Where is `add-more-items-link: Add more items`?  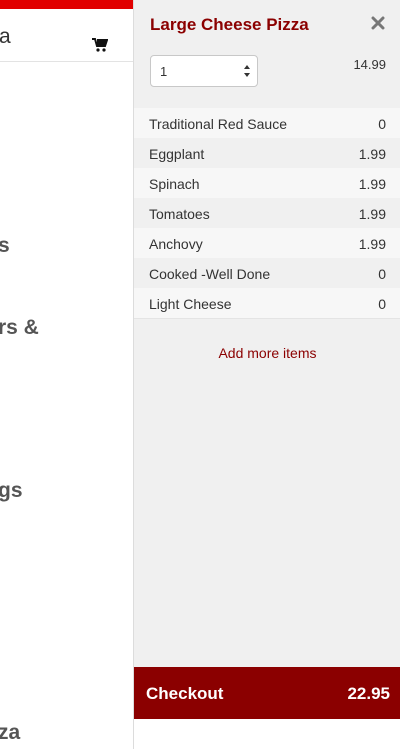
add-more-items-link: Add more items is located at coordinates (267, 353).